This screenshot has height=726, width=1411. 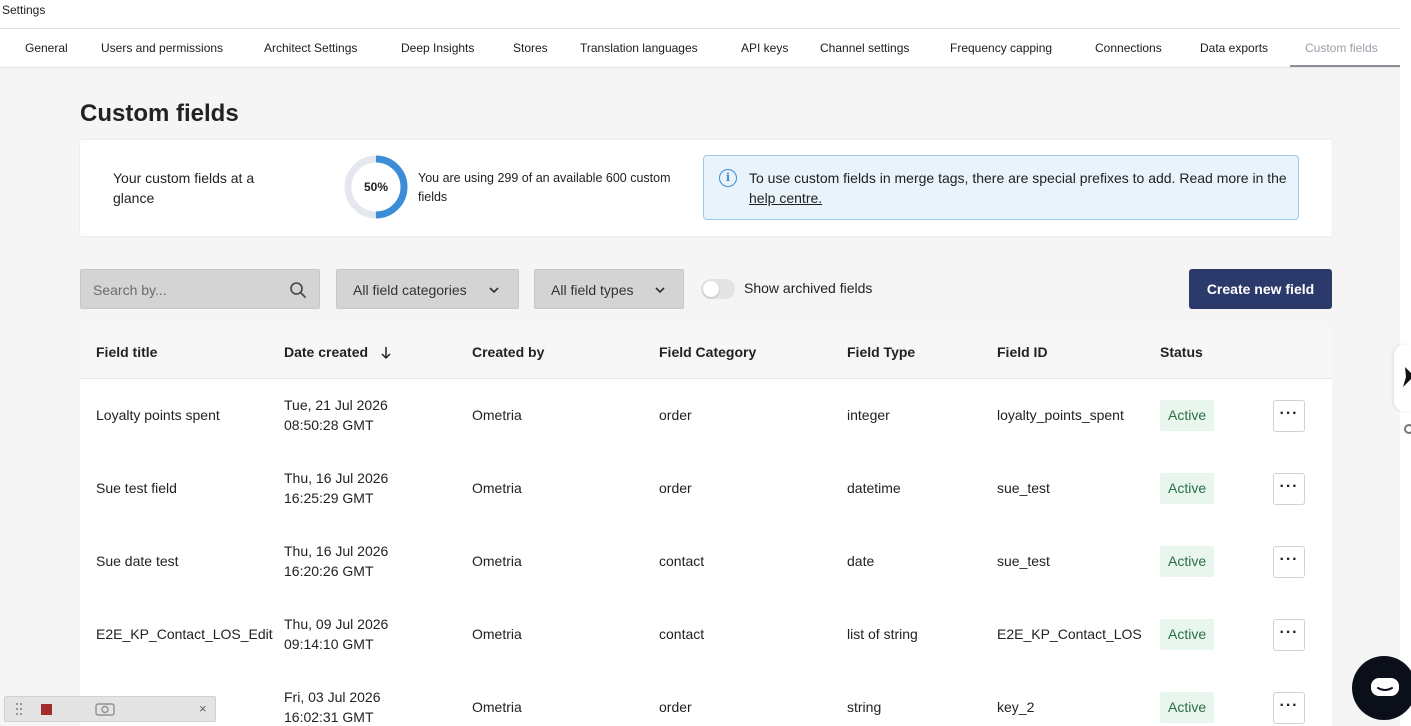 I want to click on column-header-created-by: Created by, so click(x=508, y=352).